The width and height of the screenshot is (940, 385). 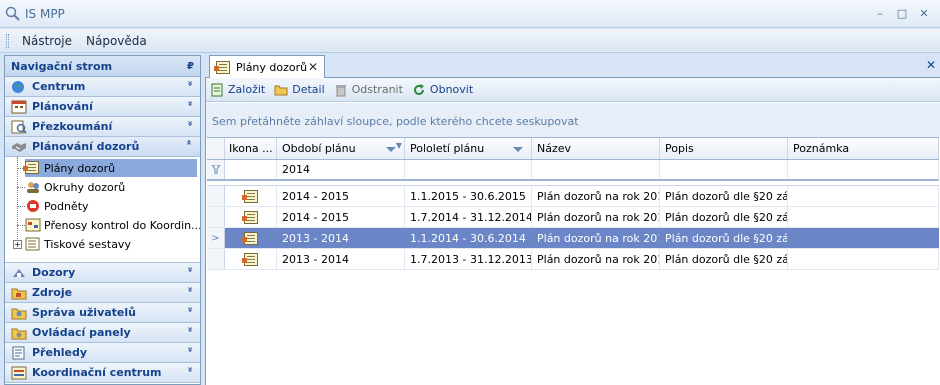 I want to click on open-folder-icon, so click(x=281, y=90).